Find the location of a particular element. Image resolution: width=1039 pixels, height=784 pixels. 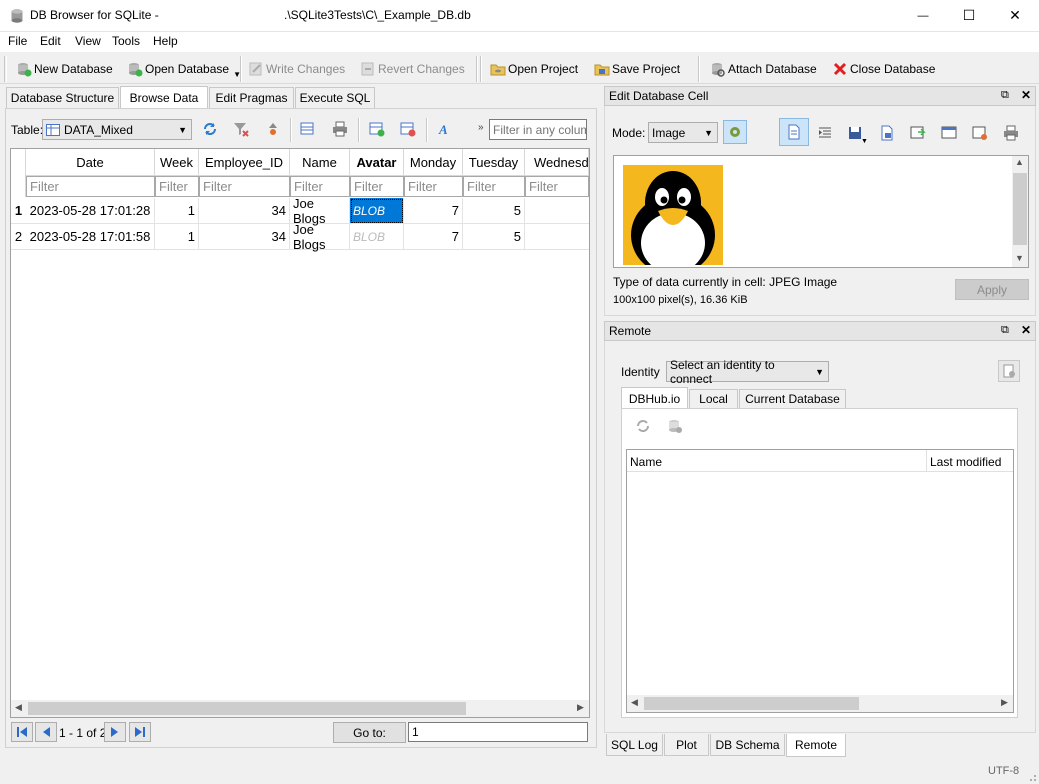

viewer-vertical-scrollbar: ▲ ▼ is located at coordinates (1020, 211).